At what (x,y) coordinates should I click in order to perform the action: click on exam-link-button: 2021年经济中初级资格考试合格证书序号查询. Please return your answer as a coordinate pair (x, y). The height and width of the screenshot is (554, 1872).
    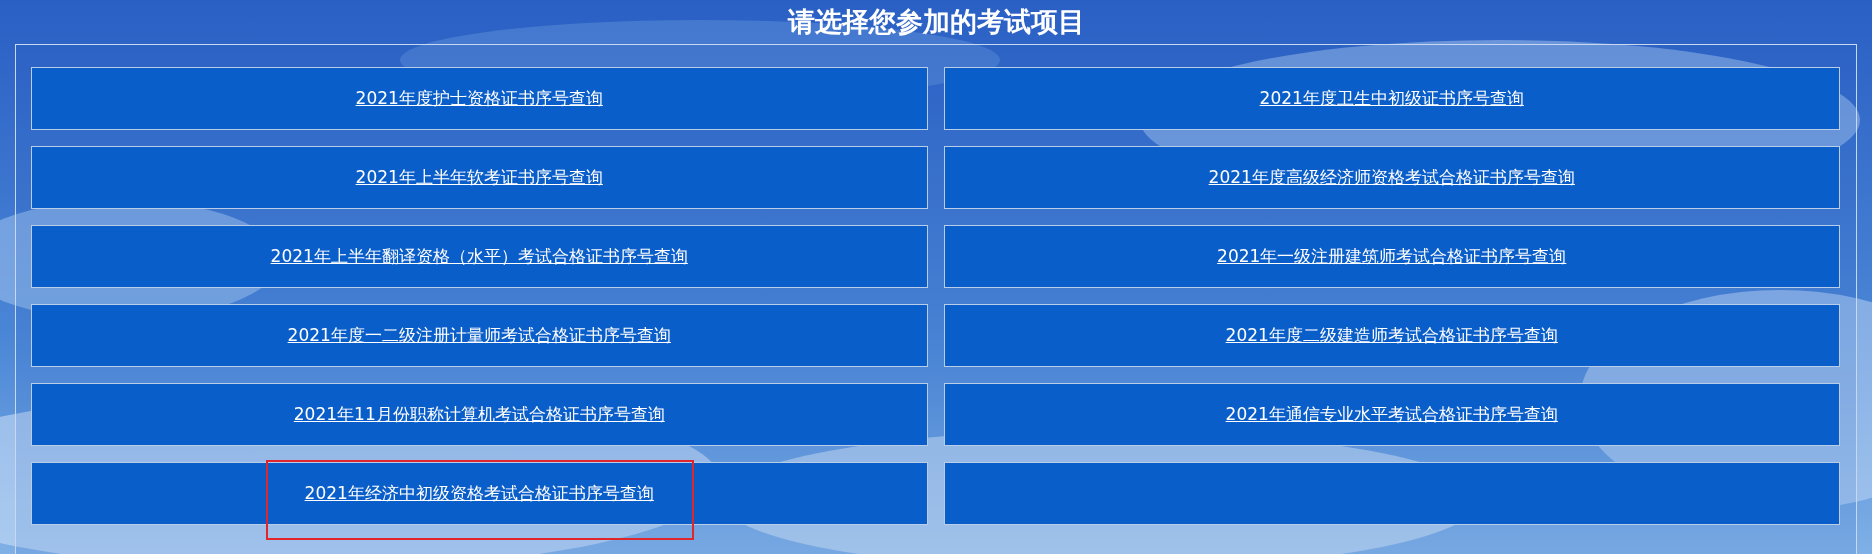
    Looking at the image, I should click on (479, 493).